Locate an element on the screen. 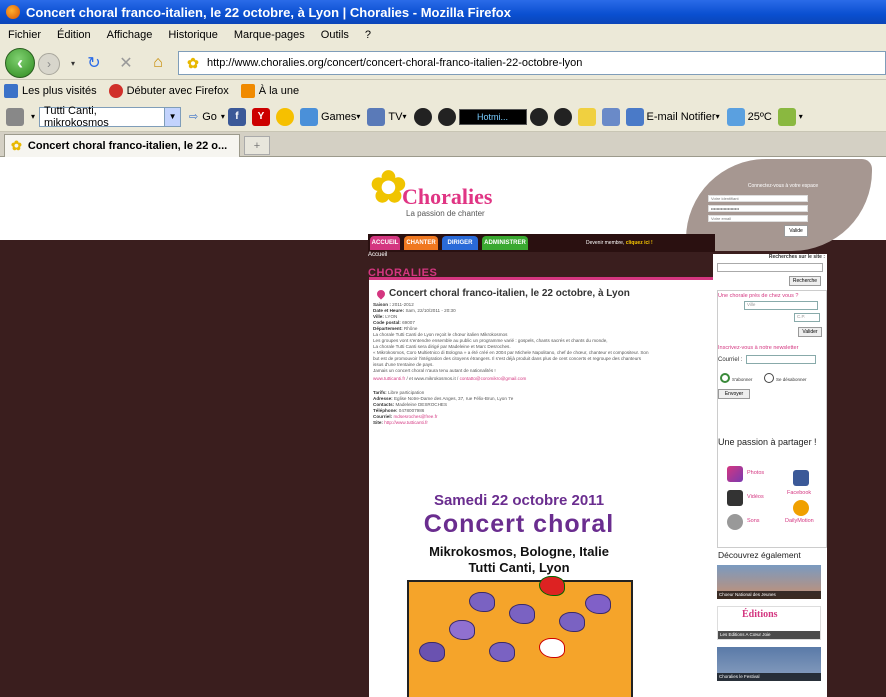 The height and width of the screenshot is (697, 886). unsubscribe-radio is located at coordinates (769, 378).